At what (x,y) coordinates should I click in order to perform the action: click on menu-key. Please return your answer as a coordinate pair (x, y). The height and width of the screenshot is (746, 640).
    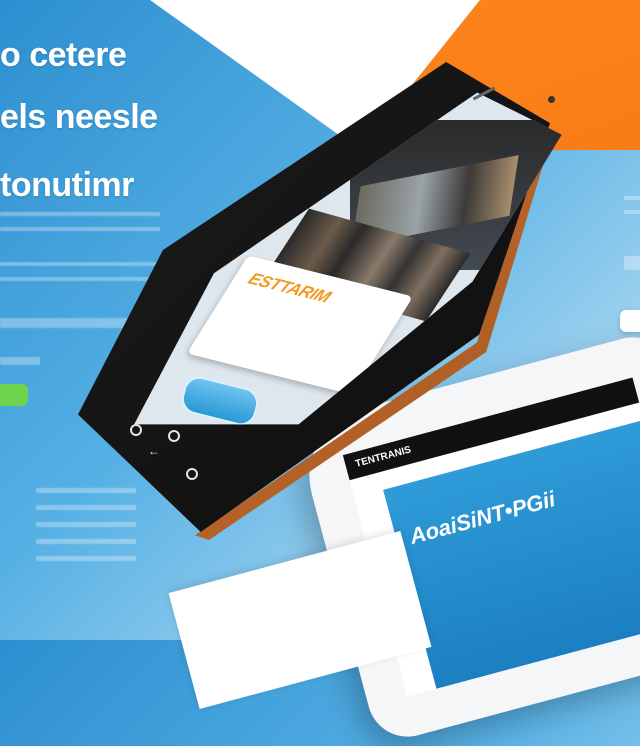
    Looking at the image, I should click on (192, 474).